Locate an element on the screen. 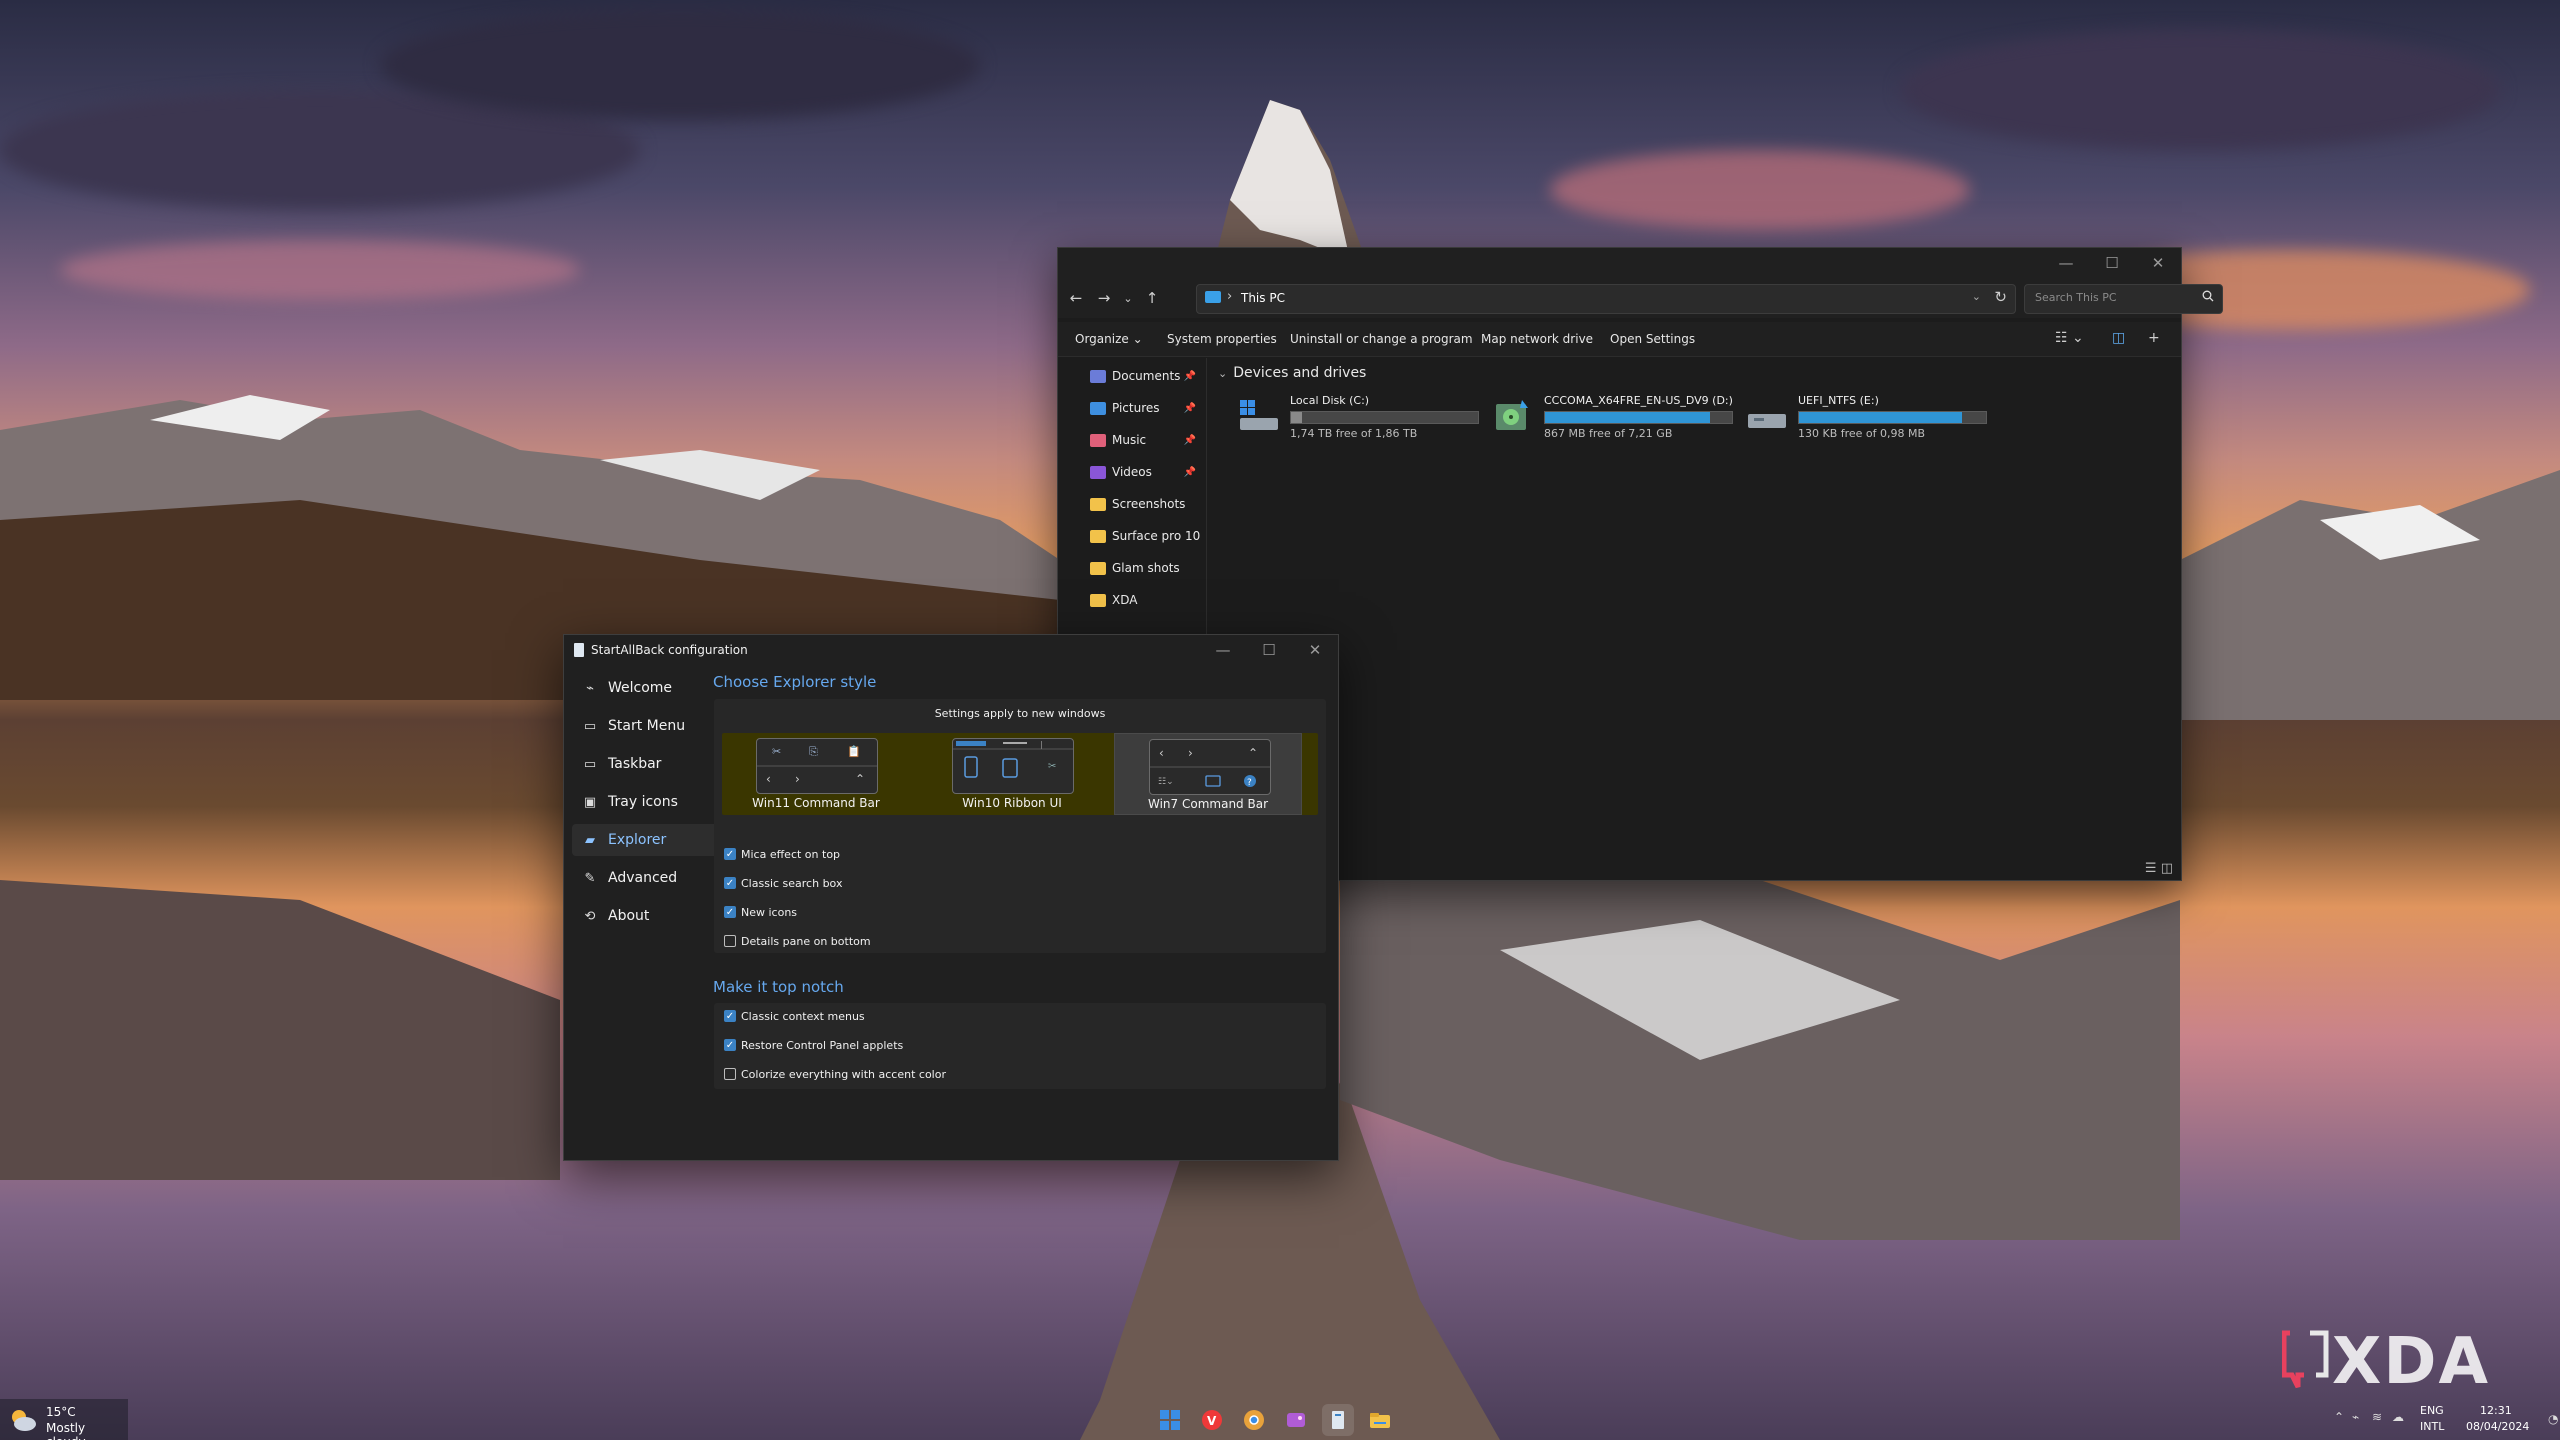 The width and height of the screenshot is (2560, 1449). up-arrow-icon: ↑ is located at coordinates (1152, 298).